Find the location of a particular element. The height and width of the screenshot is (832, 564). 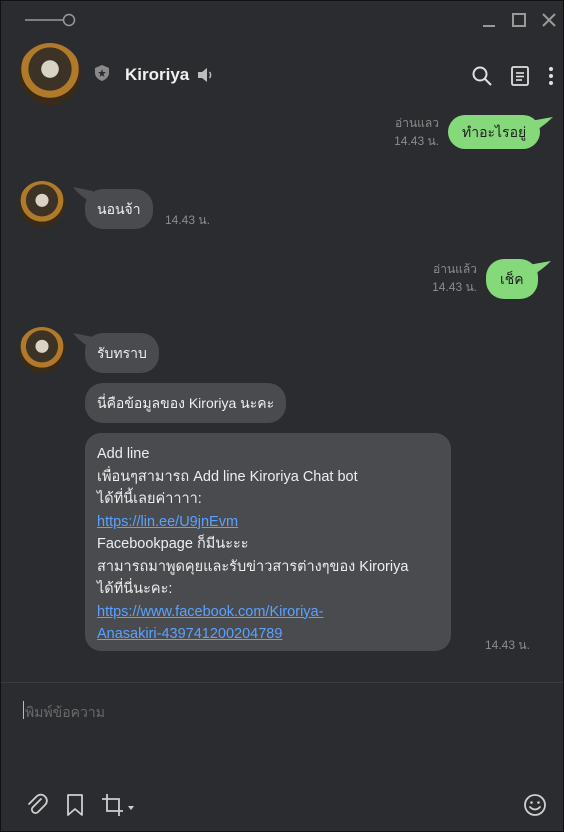

more-icon is located at coordinates (551, 76).